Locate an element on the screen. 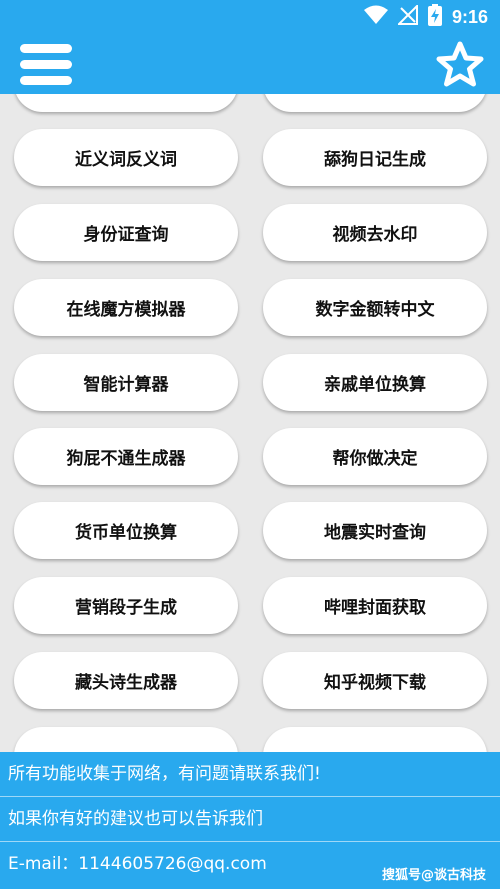 This screenshot has height=889, width=500. tool-label: 在线魔方模拟器 is located at coordinates (126, 310).